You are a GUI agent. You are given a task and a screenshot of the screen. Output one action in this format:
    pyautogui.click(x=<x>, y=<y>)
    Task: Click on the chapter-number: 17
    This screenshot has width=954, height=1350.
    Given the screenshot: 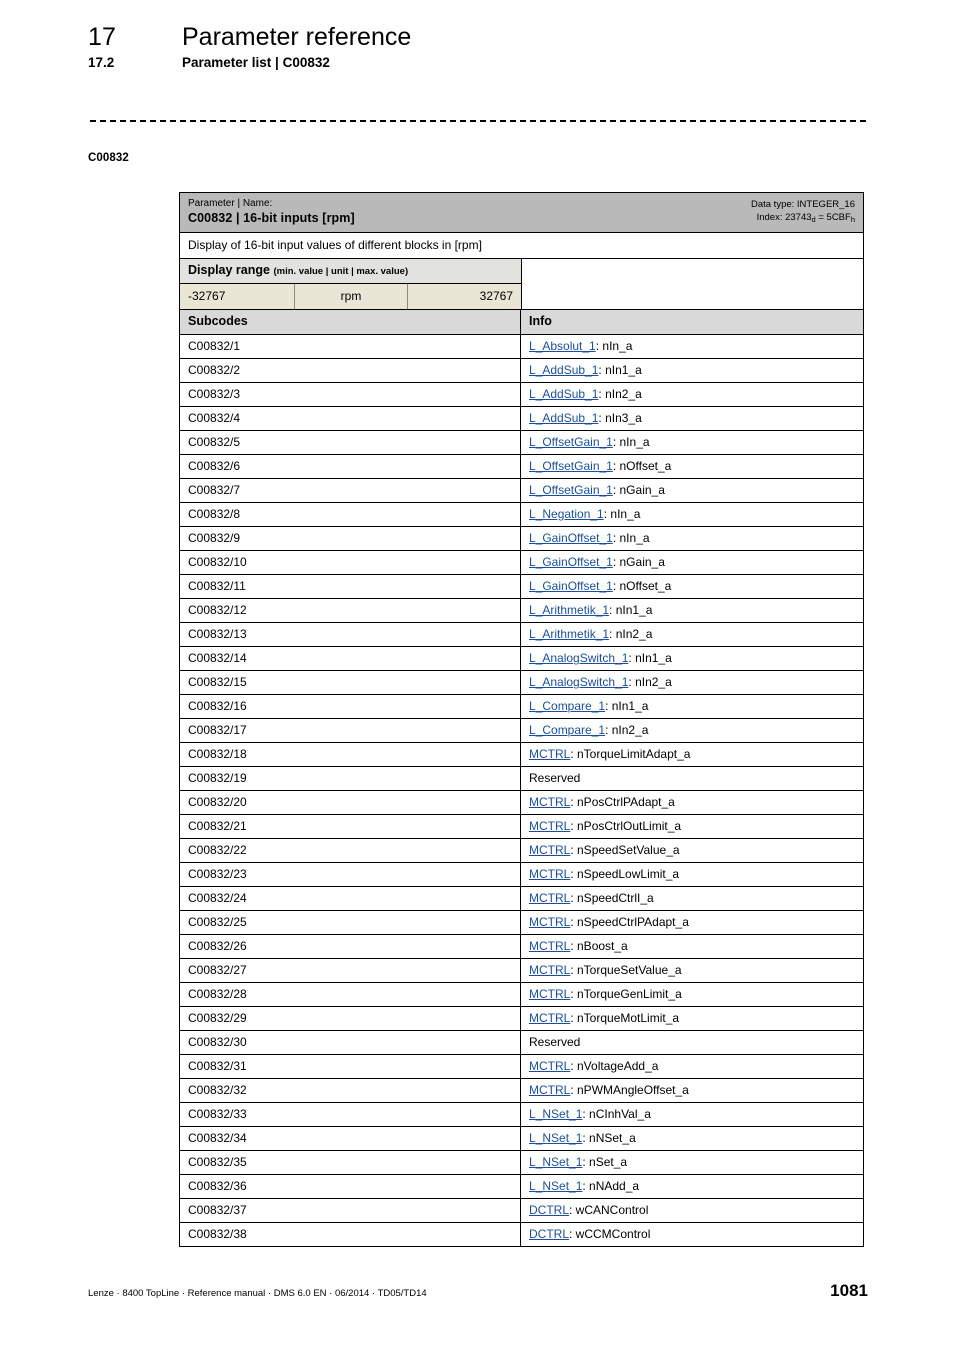 What is the action you would take?
    pyautogui.click(x=102, y=37)
    